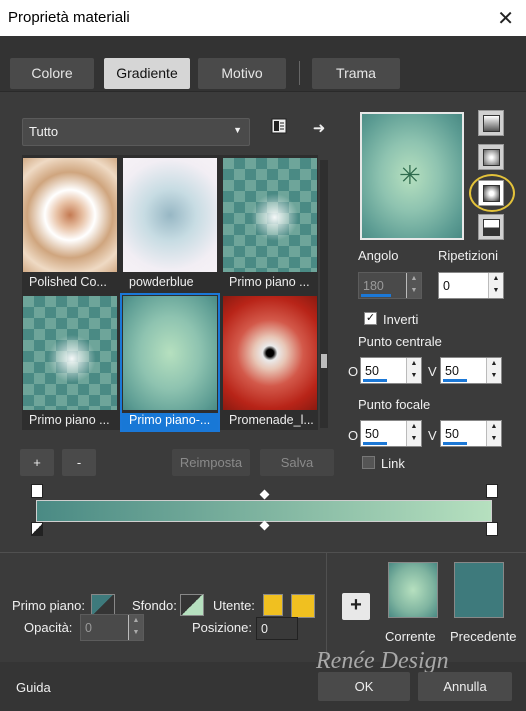 The height and width of the screenshot is (711, 526). I want to click on focal-v-slider, so click(455, 443).